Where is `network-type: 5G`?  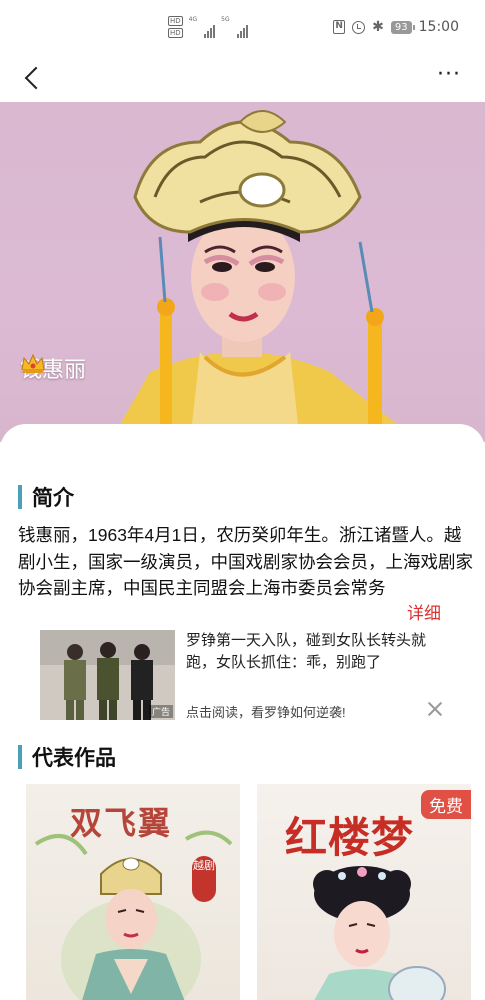 network-type: 5G is located at coordinates (225, 19).